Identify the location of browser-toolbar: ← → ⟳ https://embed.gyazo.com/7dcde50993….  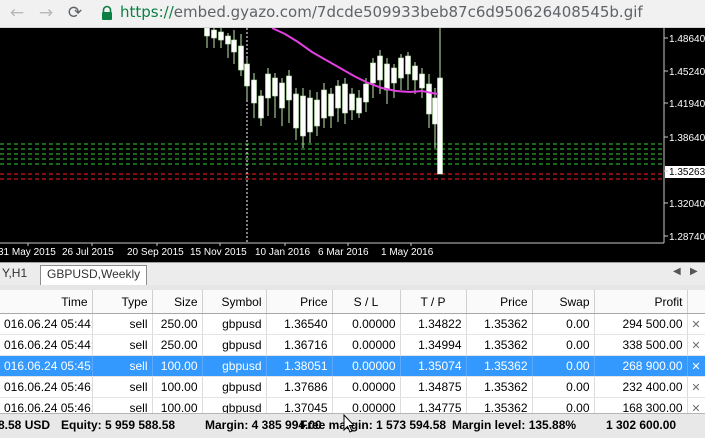
(352, 14).